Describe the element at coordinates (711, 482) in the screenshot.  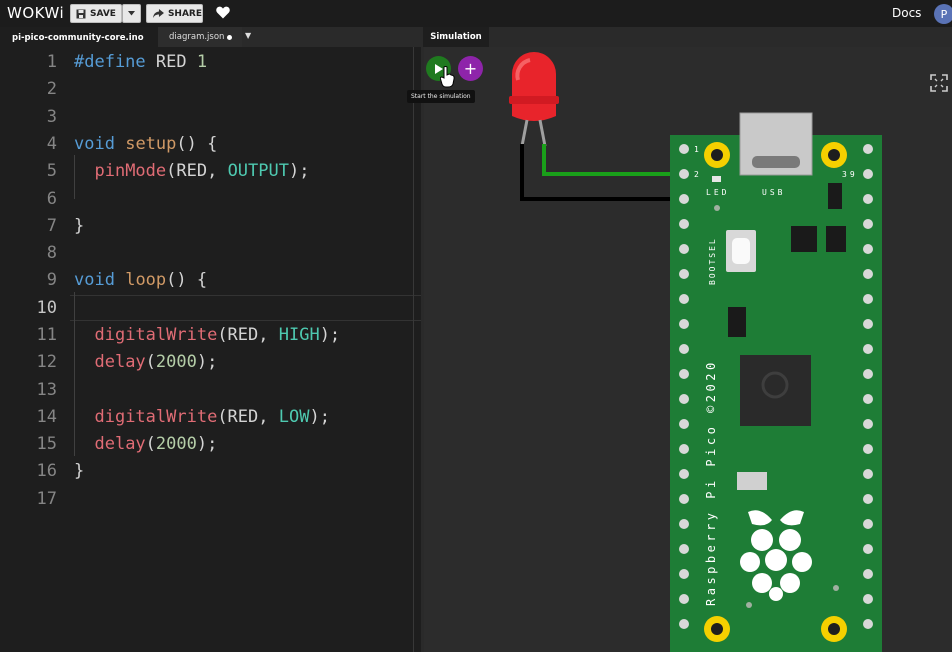
I see `board-brand-label: Raspberry Pi Pico ©2020` at that location.